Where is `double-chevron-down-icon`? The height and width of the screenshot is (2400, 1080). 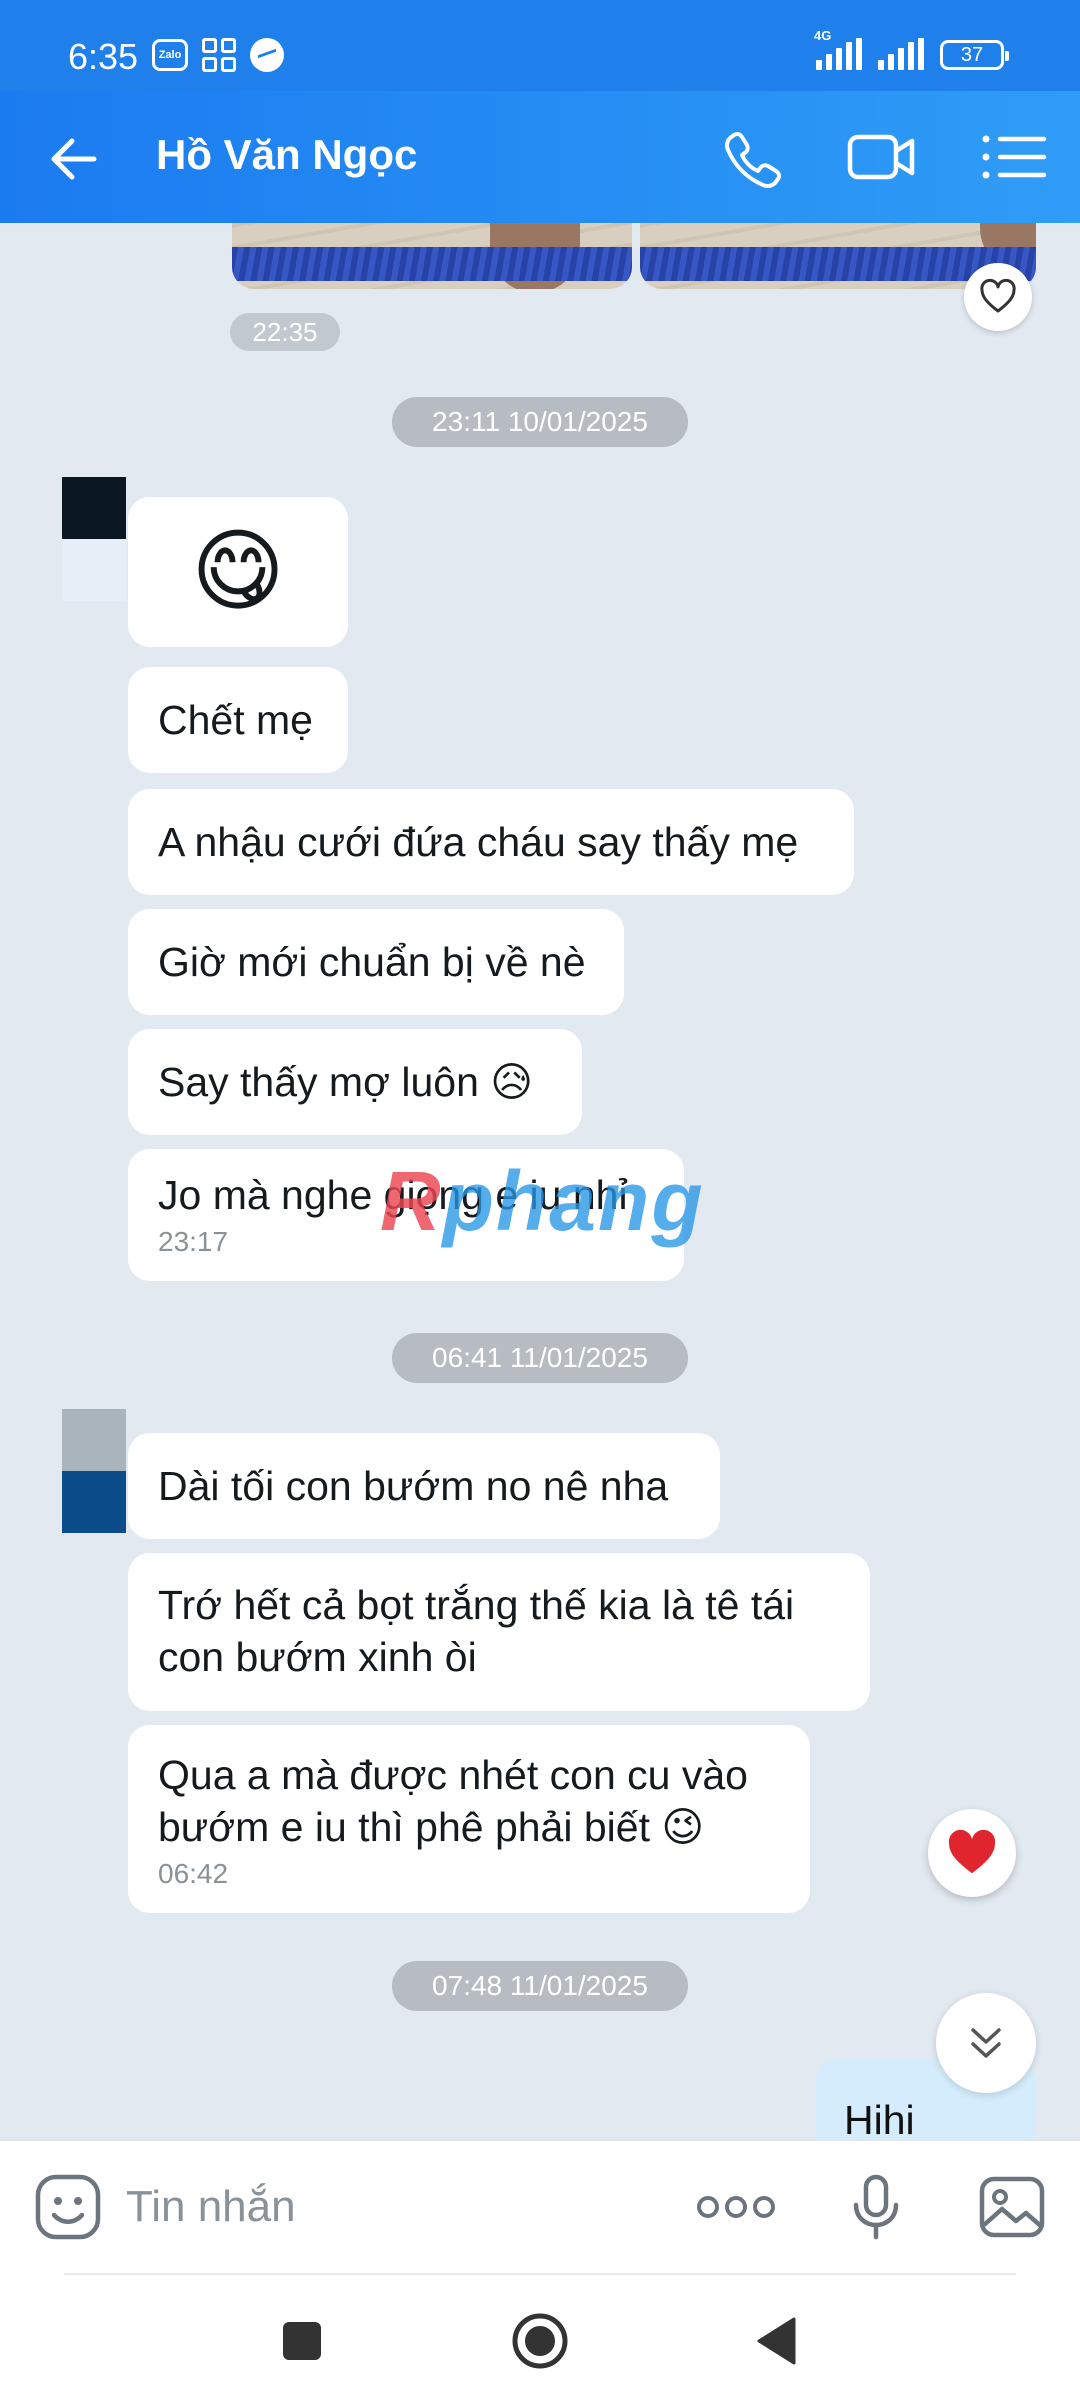
double-chevron-down-icon is located at coordinates (986, 2043).